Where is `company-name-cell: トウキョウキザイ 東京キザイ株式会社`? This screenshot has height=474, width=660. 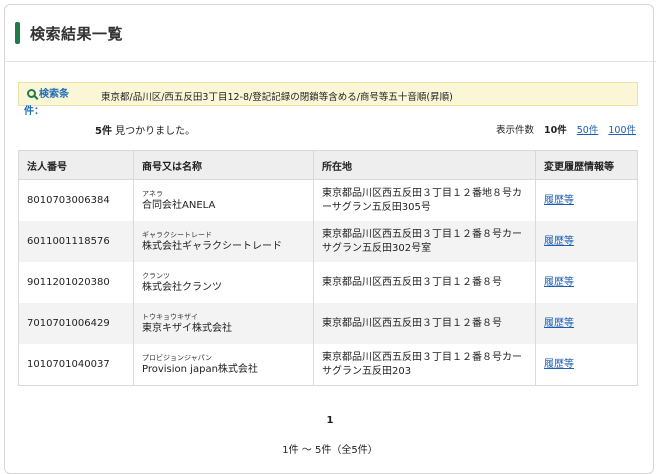
company-name-cell: トウキョウキザイ 東京キザイ株式会社 is located at coordinates (223, 323).